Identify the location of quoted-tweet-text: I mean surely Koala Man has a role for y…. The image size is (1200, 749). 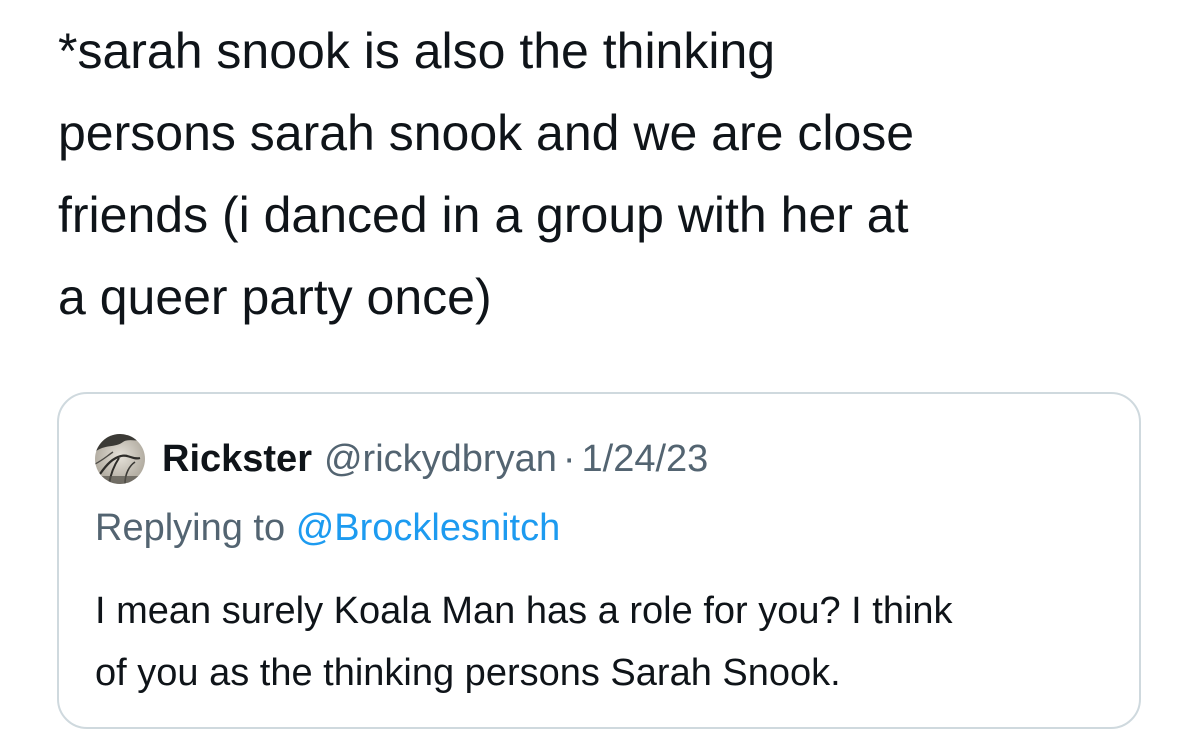
(605, 642).